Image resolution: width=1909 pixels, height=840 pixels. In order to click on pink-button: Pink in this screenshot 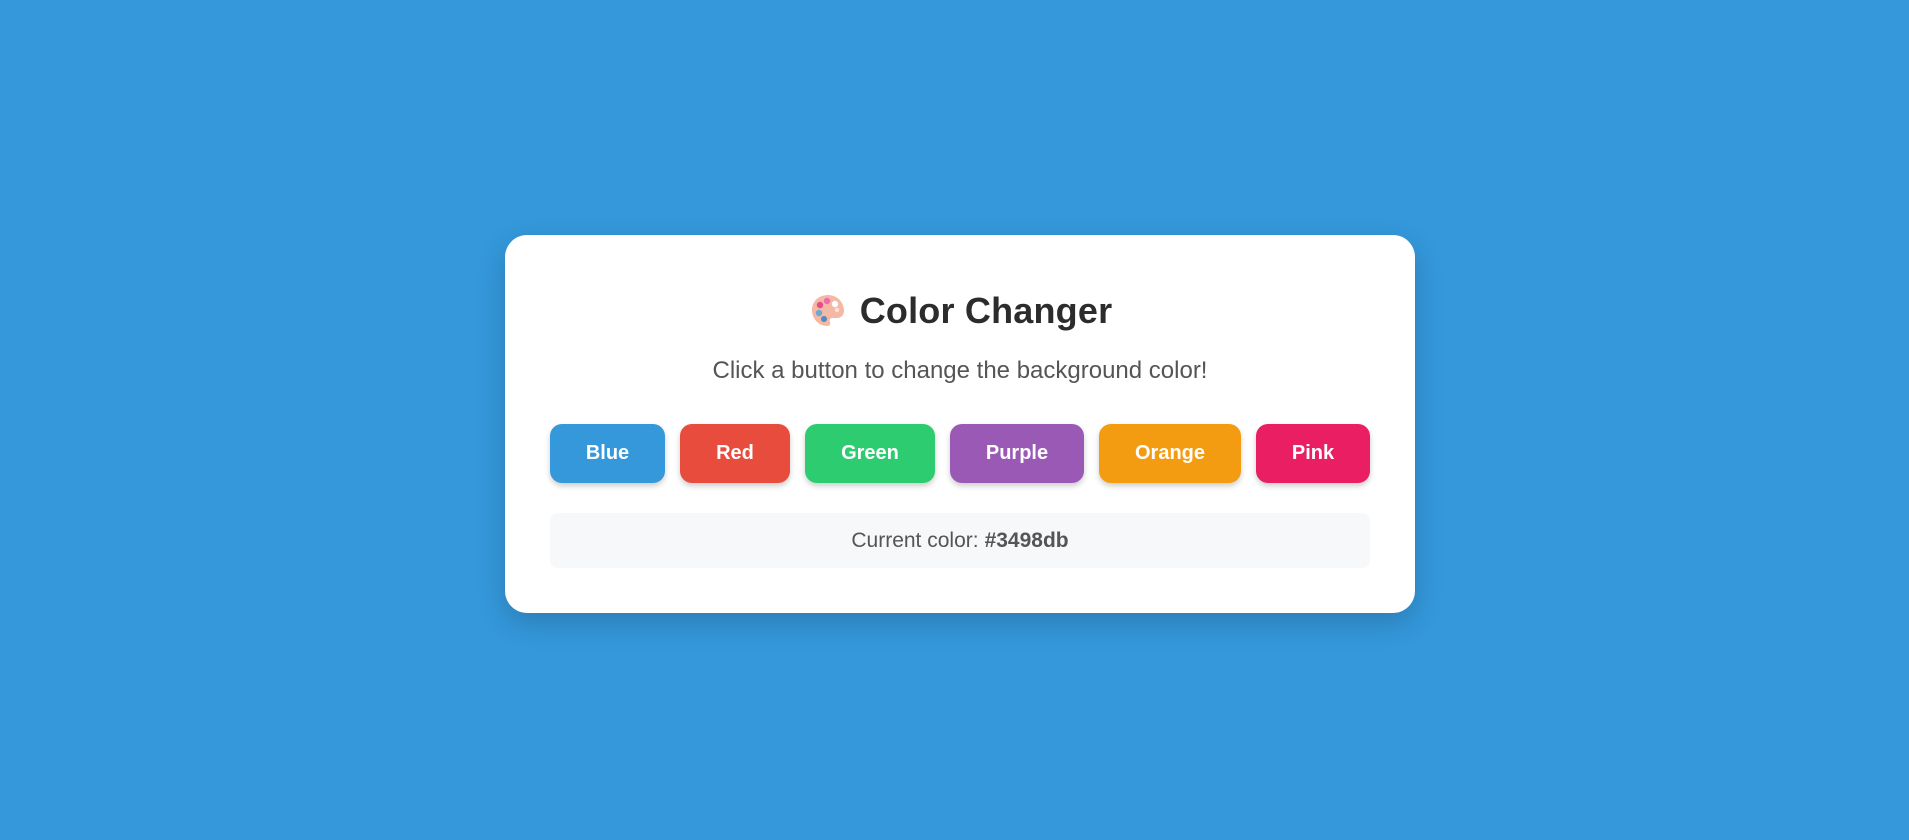, I will do `click(1313, 453)`.